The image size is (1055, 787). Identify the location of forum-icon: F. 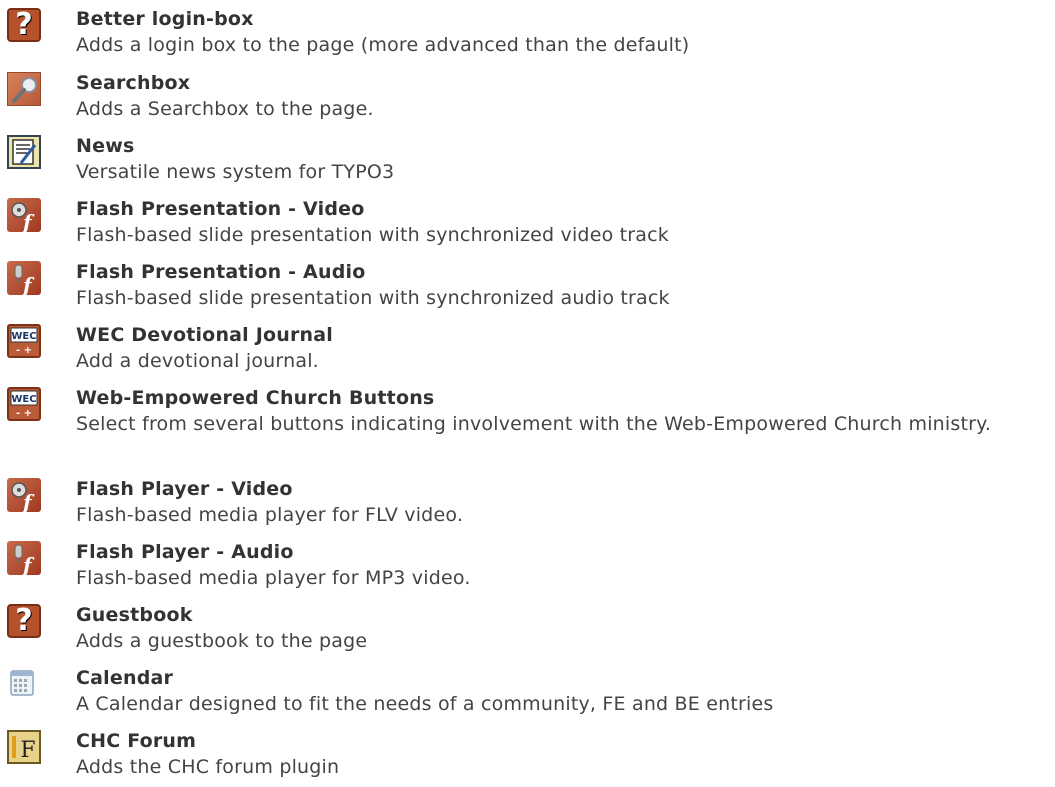
(24, 747).